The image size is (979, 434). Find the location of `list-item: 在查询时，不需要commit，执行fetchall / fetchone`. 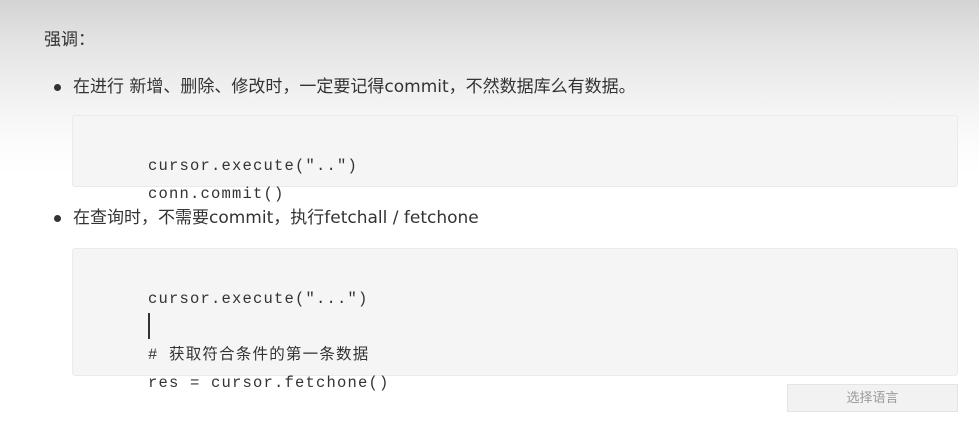

list-item: 在查询时，不需要commit，执行fetchall / fetchone is located at coordinates (489, 218).